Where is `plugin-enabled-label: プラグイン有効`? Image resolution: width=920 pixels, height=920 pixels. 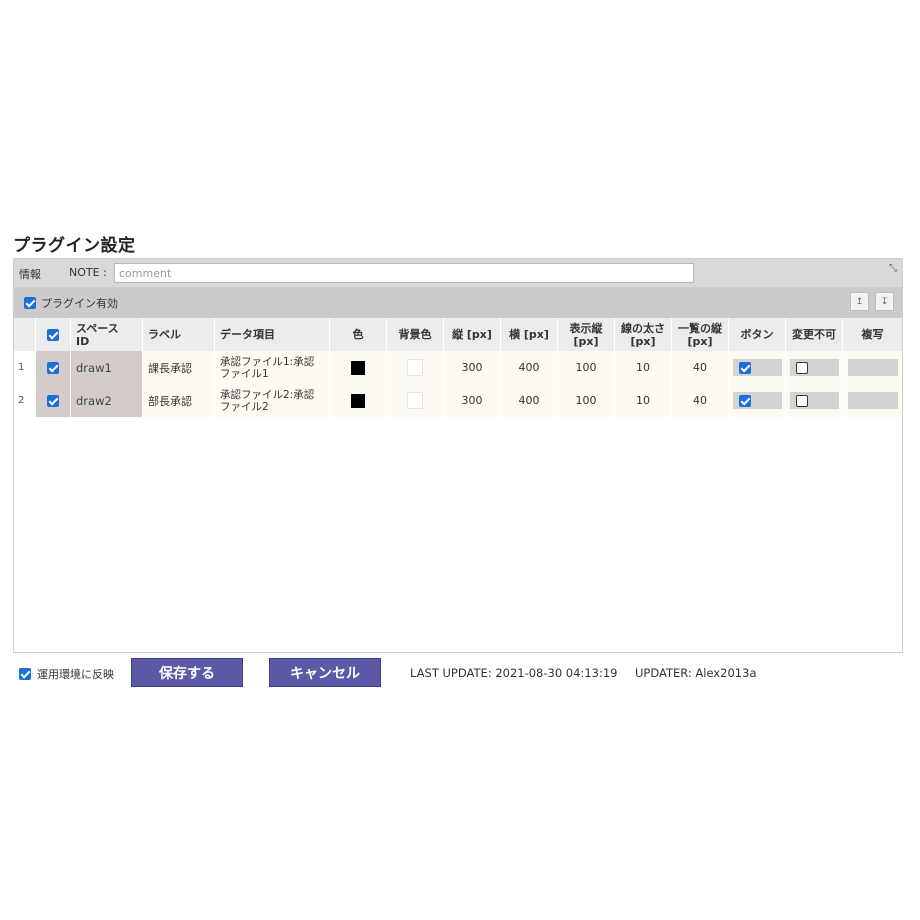
plugin-enabled-label: プラグイン有効 is located at coordinates (79, 303).